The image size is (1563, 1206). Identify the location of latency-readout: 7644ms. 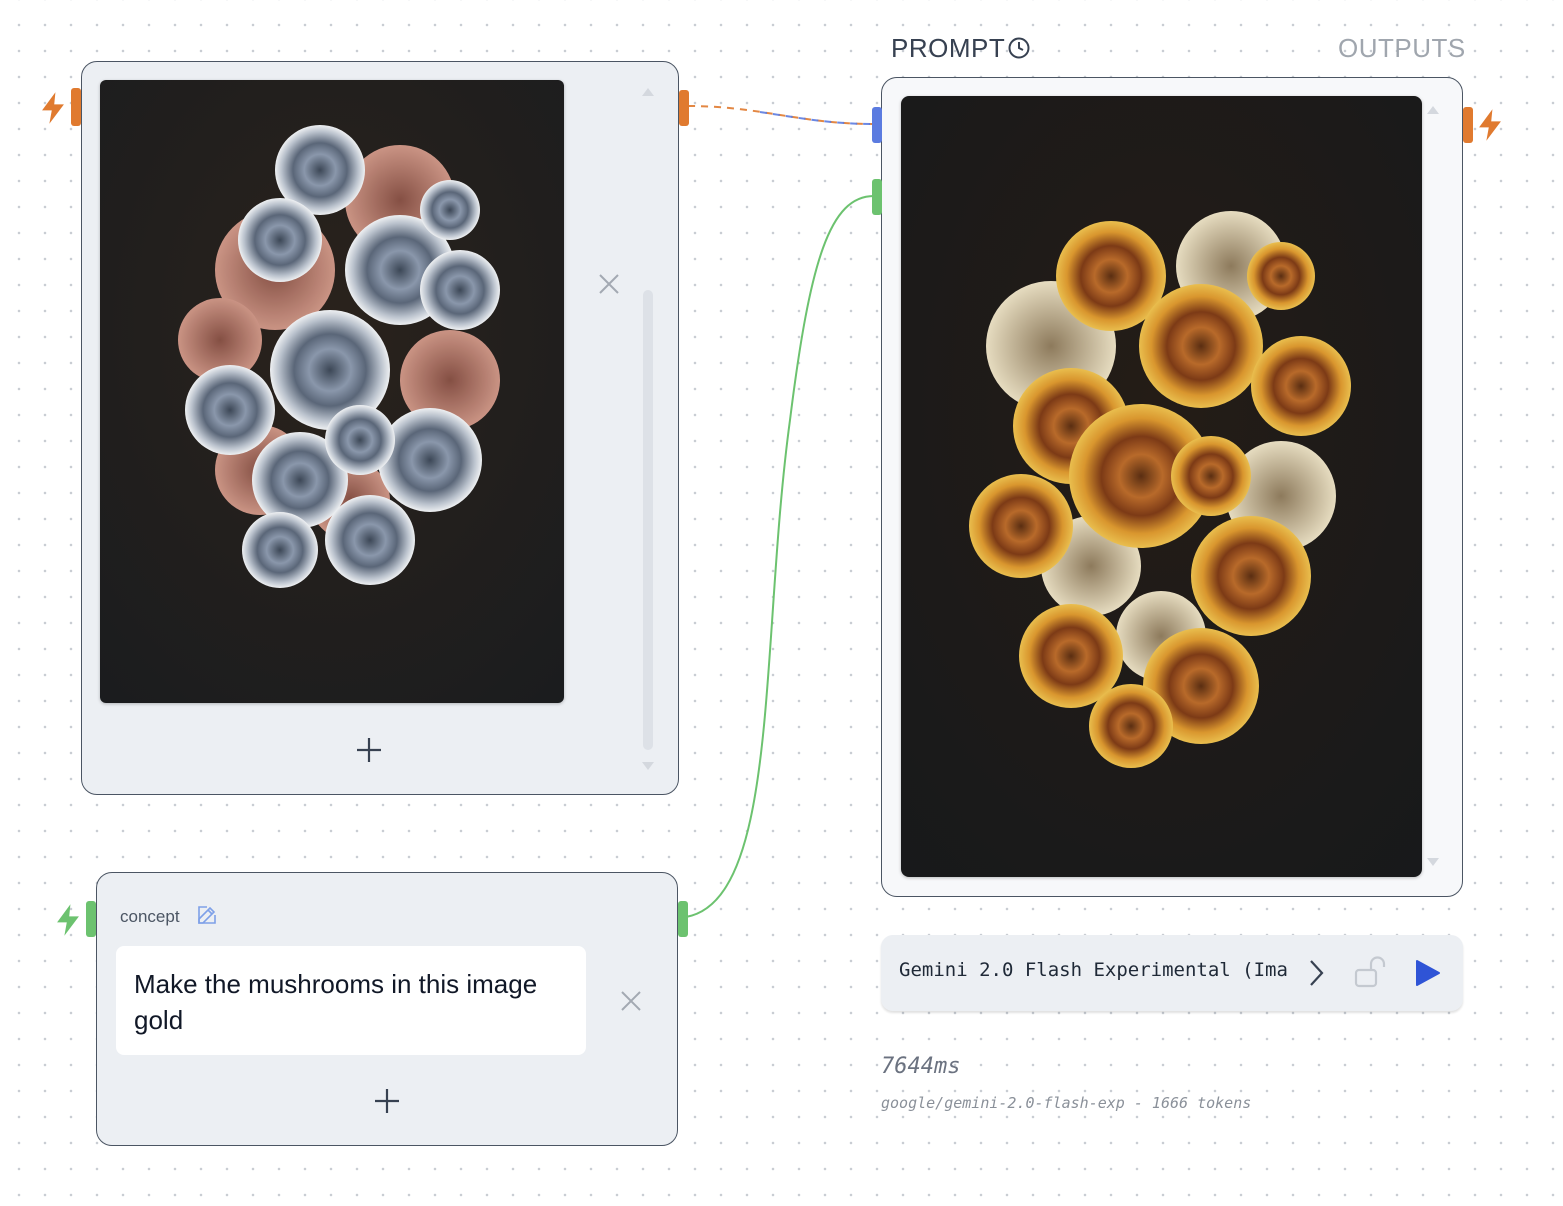
(921, 1066).